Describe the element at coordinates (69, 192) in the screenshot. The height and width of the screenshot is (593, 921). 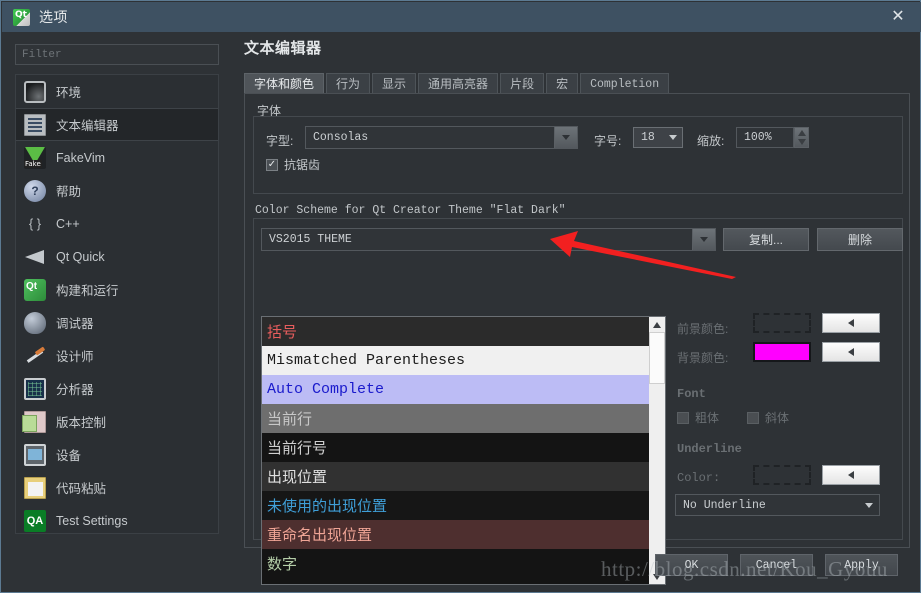
I see `sidebar-item-label: 帮助` at that location.